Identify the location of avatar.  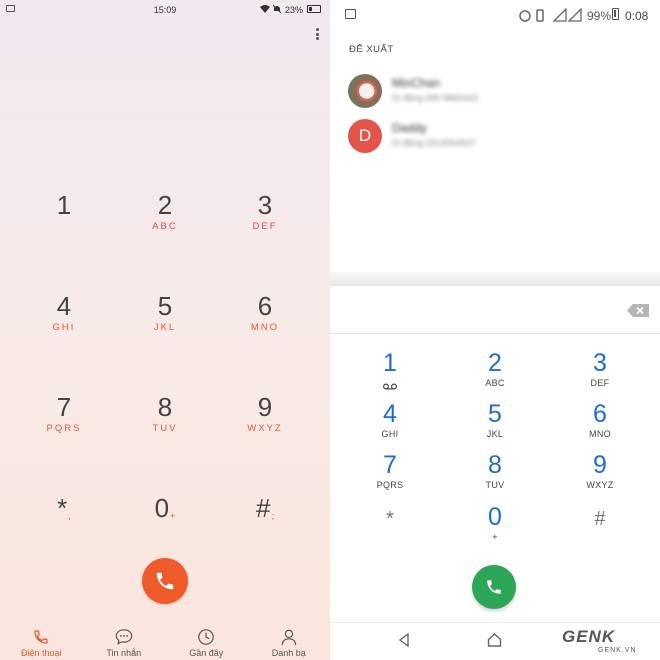
(365, 91).